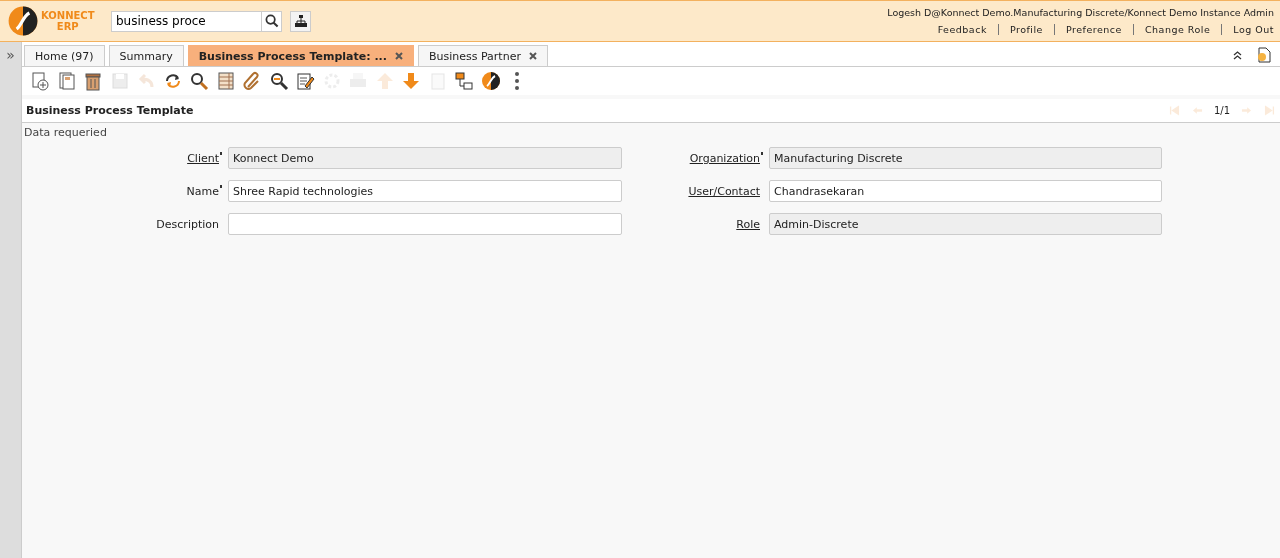 This screenshot has height=558, width=1280. What do you see at coordinates (425, 224) in the screenshot?
I see `input-field` at bounding box center [425, 224].